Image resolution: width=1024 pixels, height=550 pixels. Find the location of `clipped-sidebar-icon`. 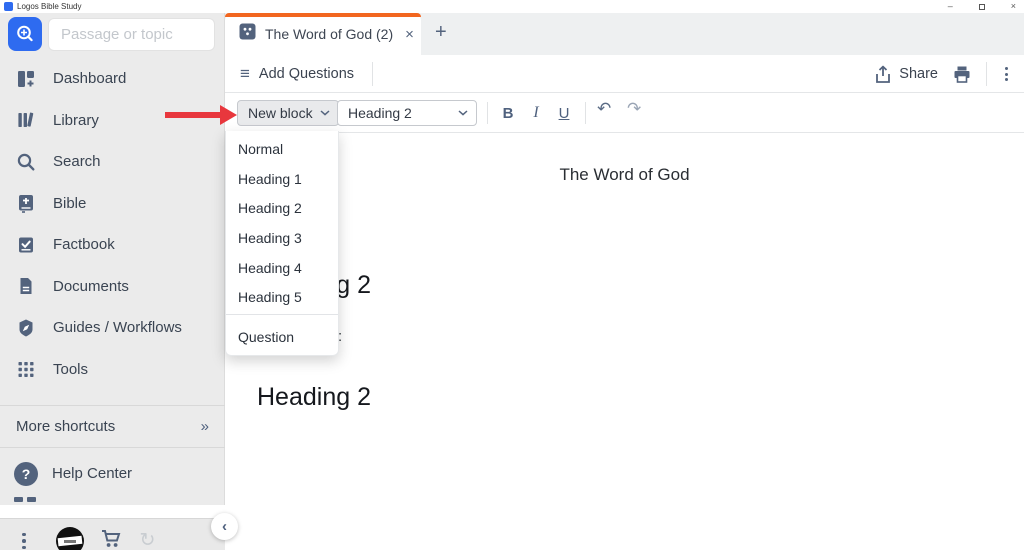

clipped-sidebar-icon is located at coordinates (25, 499).